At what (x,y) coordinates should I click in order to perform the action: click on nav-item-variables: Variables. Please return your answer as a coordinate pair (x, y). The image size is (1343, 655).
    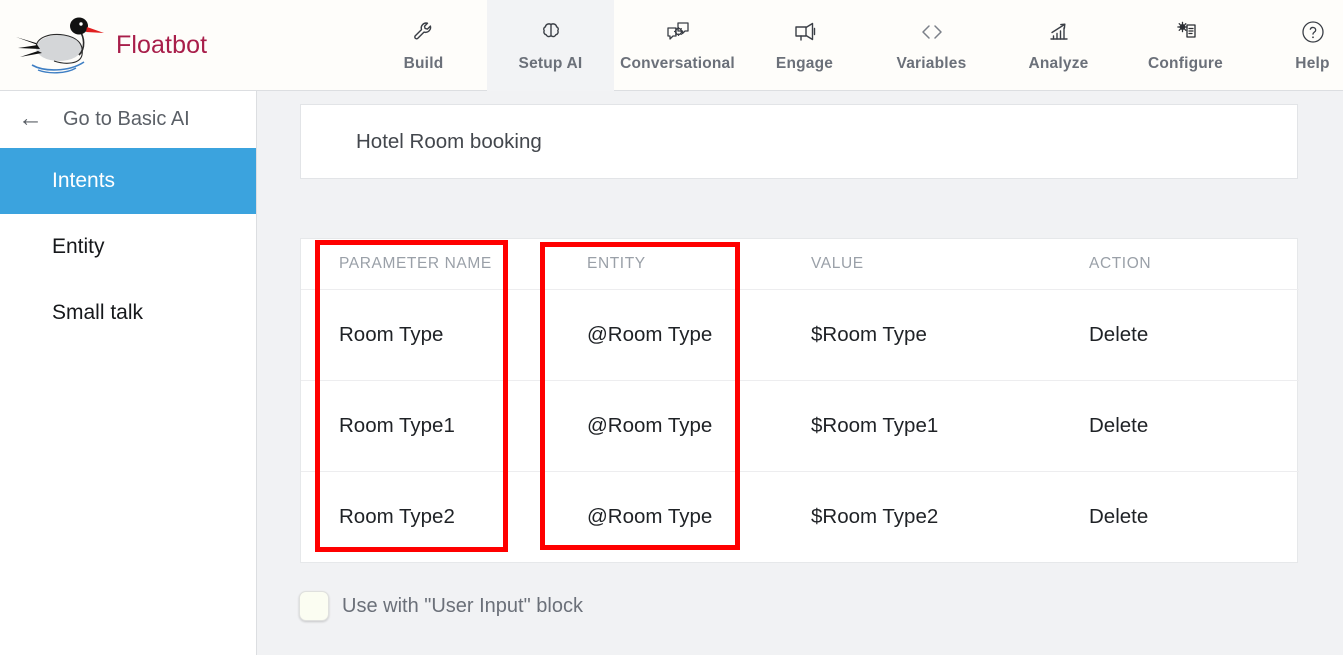
    Looking at the image, I should click on (931, 45).